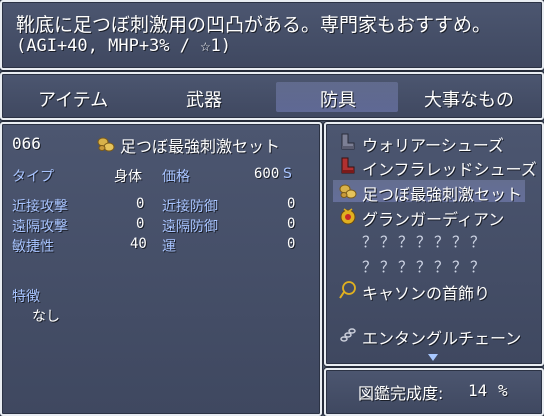 The height and width of the screenshot is (416, 544). Describe the element at coordinates (442, 193) in the screenshot. I see `list-item-selected: 足つぼ最強刺激セット` at that location.